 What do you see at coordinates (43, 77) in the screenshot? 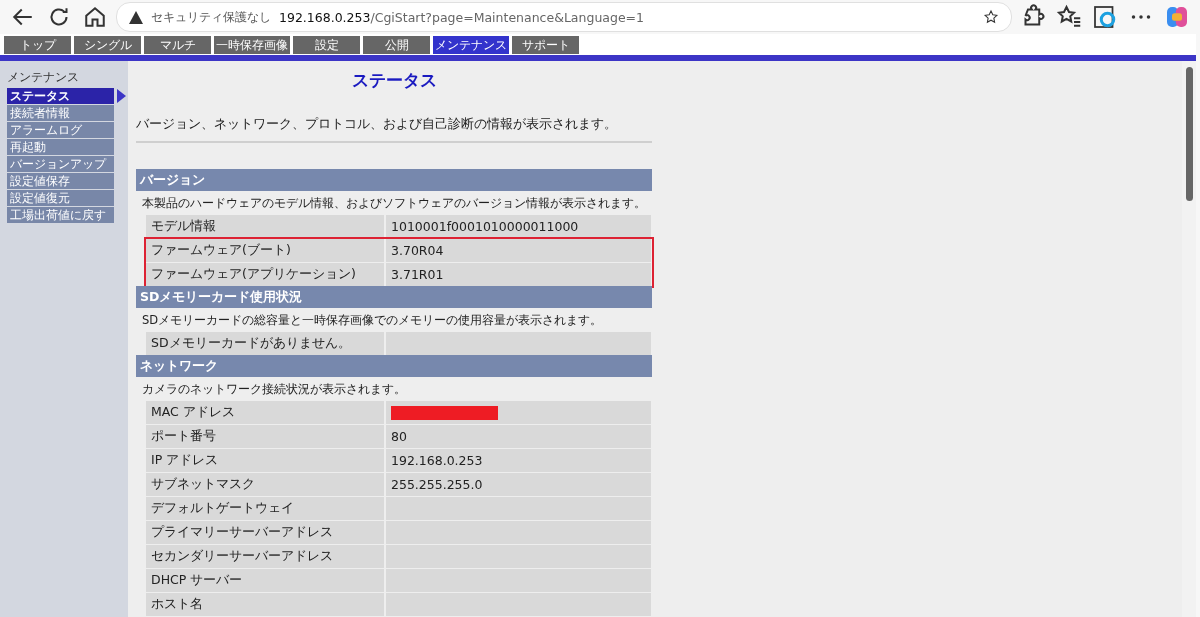
I see `sidebar-title: メンテナンス` at bounding box center [43, 77].